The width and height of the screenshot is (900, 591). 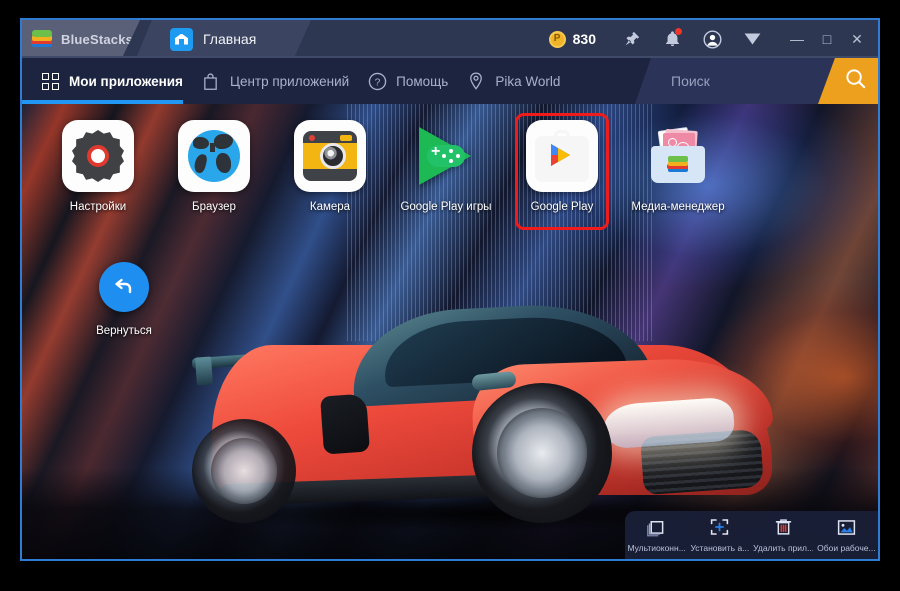 I want to click on app-label: Браузер, so click(x=214, y=207).